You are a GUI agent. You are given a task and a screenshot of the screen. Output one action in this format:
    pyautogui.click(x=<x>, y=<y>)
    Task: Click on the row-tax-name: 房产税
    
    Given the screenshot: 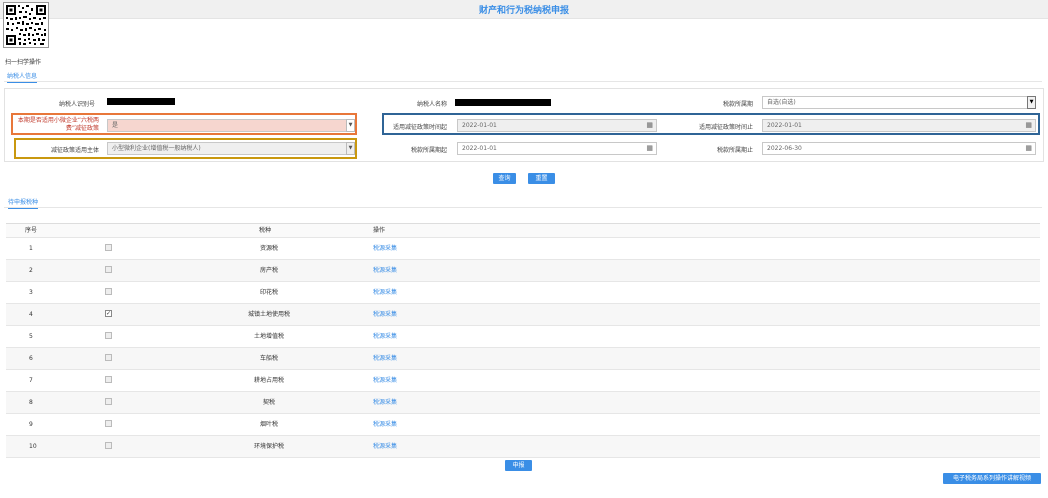 What is the action you would take?
    pyautogui.click(x=269, y=270)
    